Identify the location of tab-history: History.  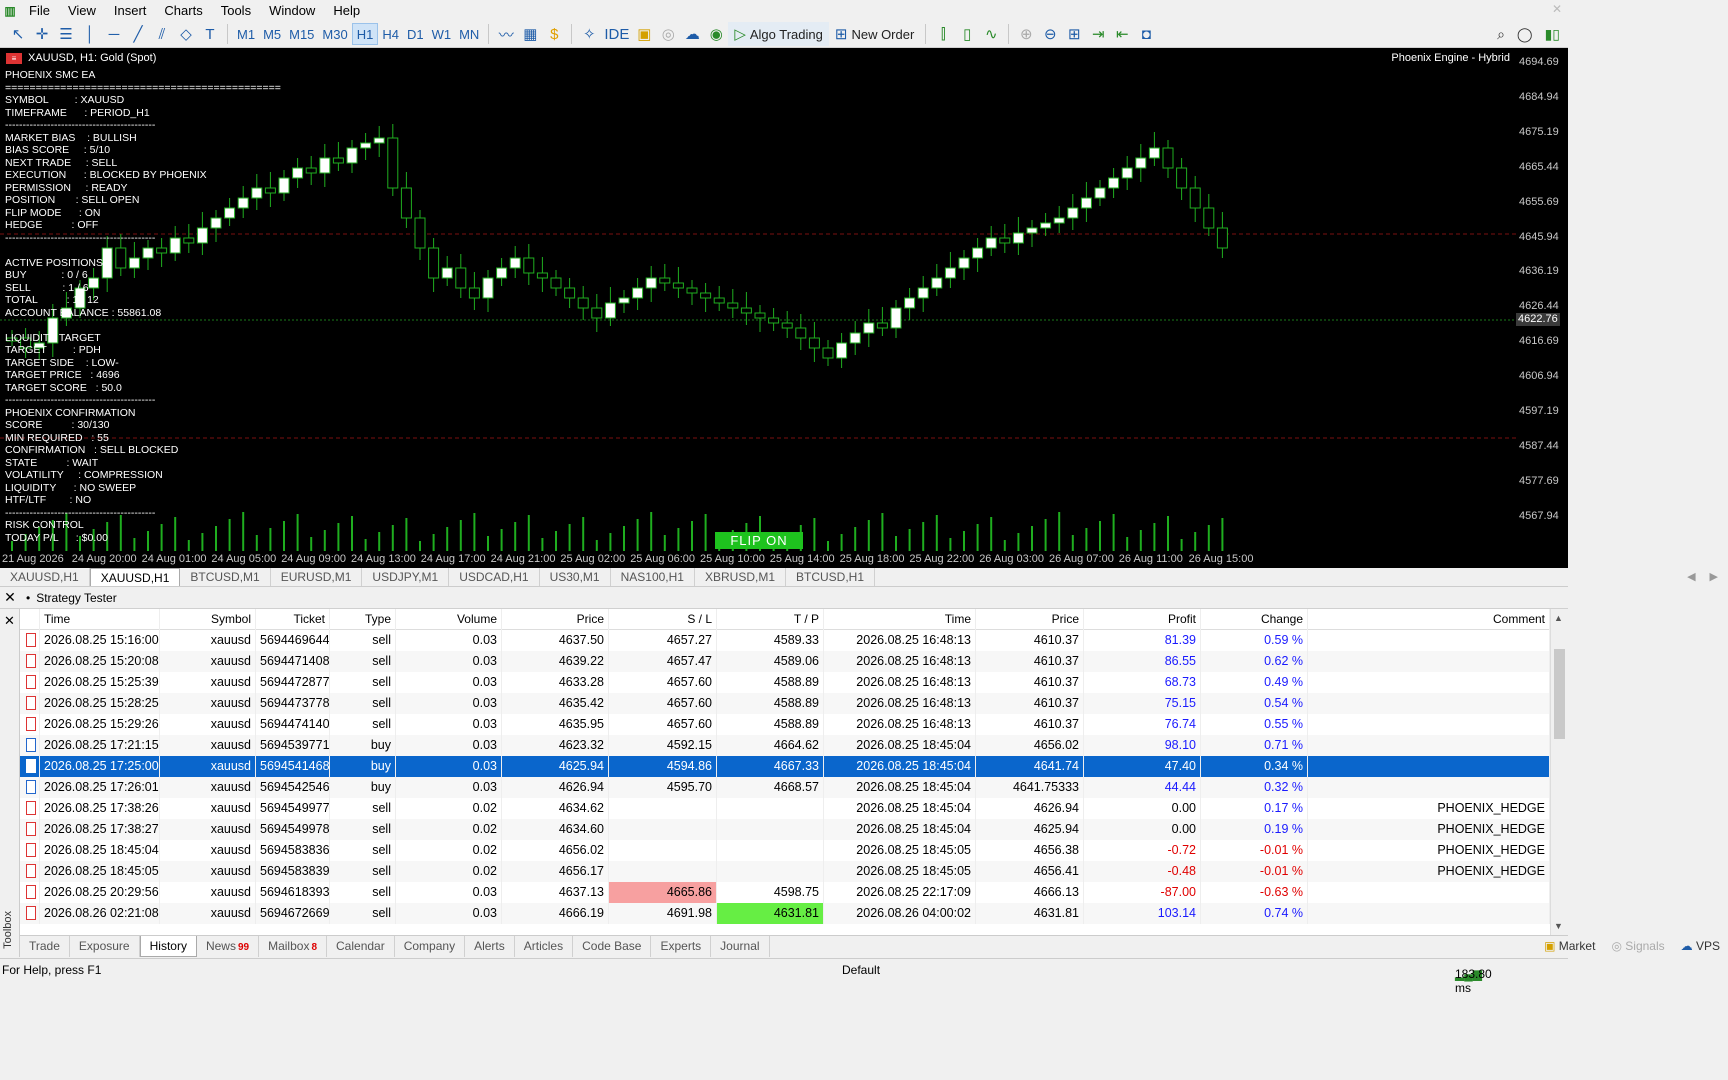
(168, 946).